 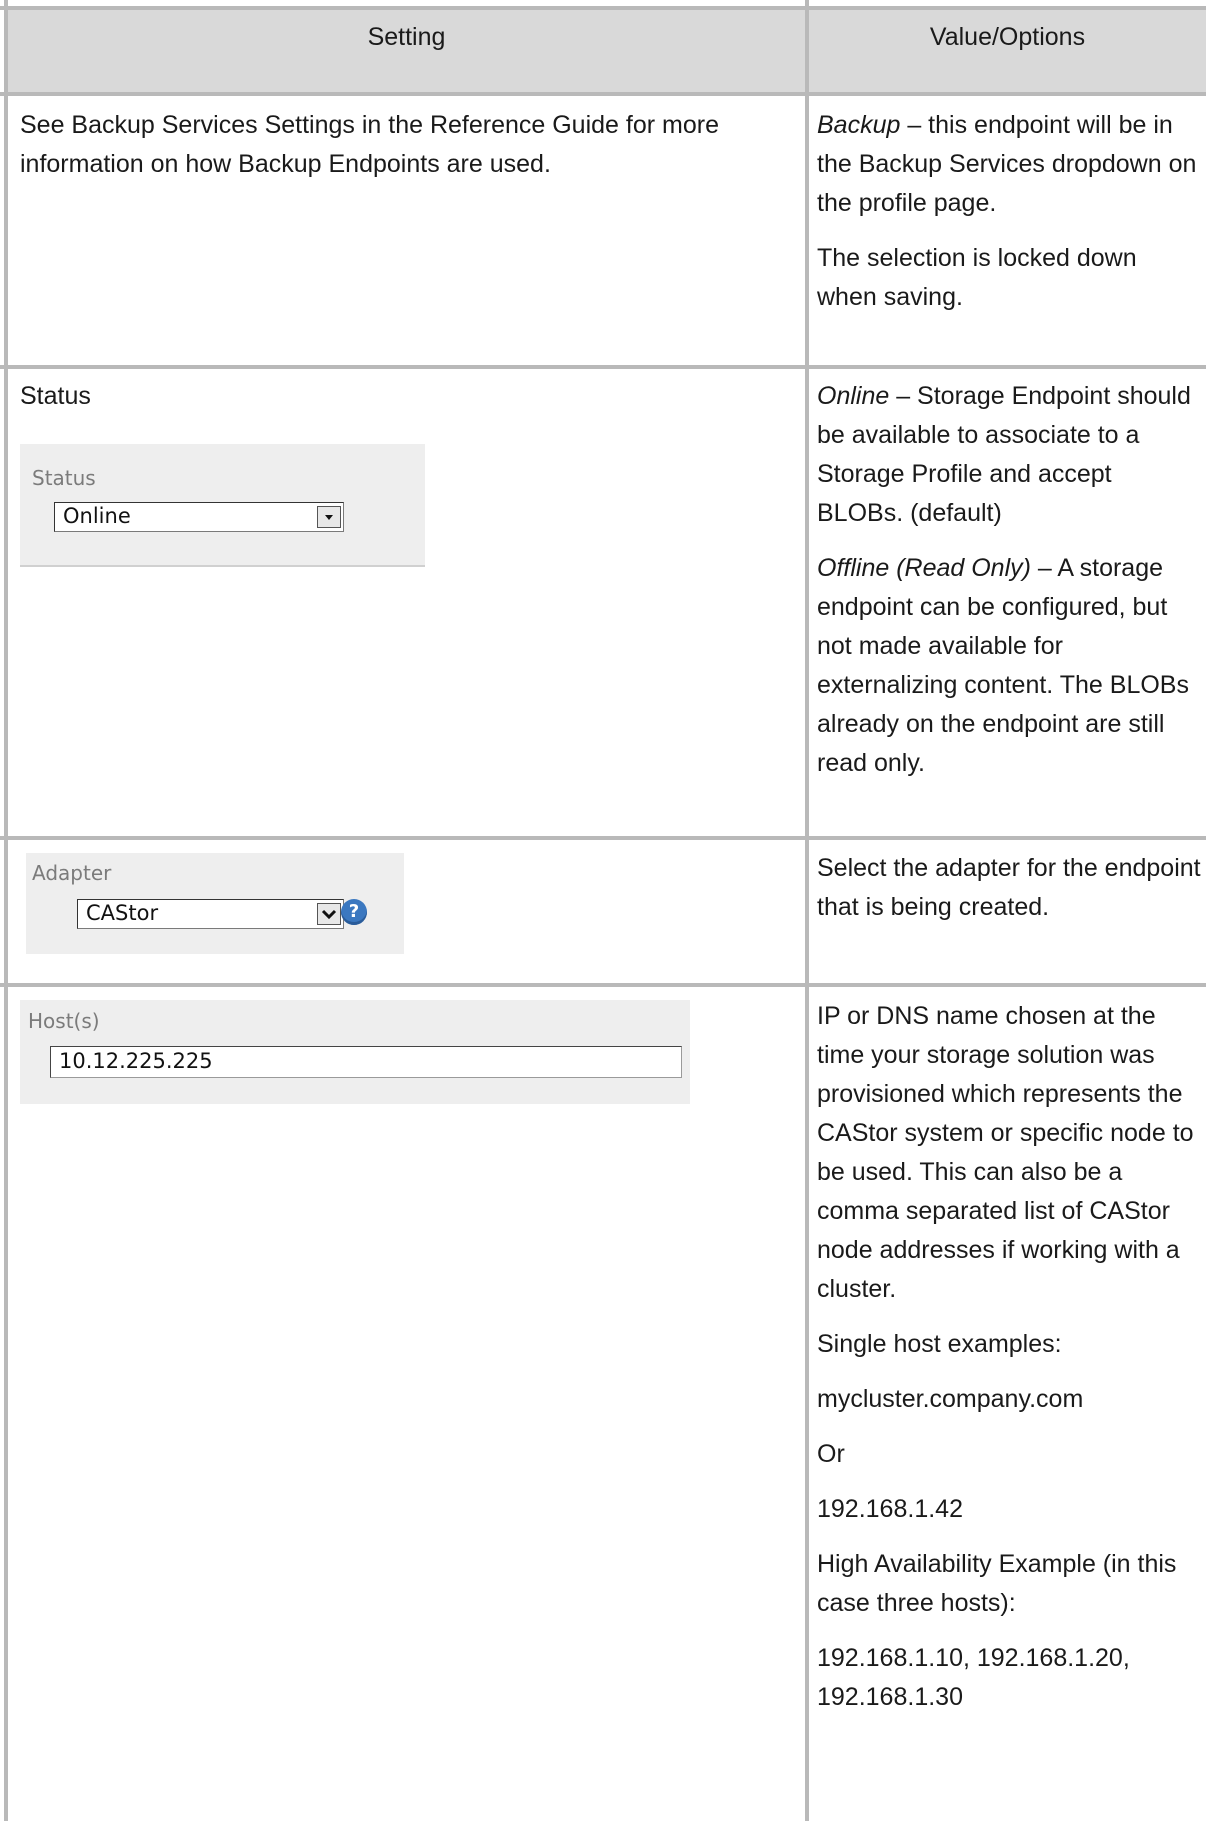 I want to click on status-ui-screenshot: Status Online, so click(x=222, y=505).